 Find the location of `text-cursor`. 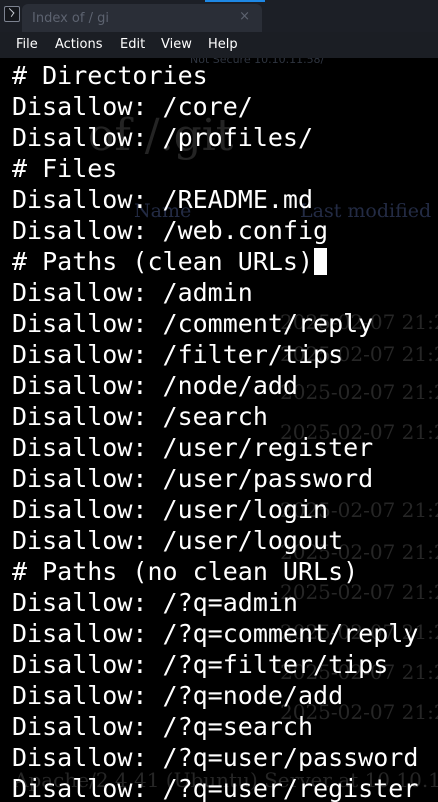

text-cursor is located at coordinates (321, 261).